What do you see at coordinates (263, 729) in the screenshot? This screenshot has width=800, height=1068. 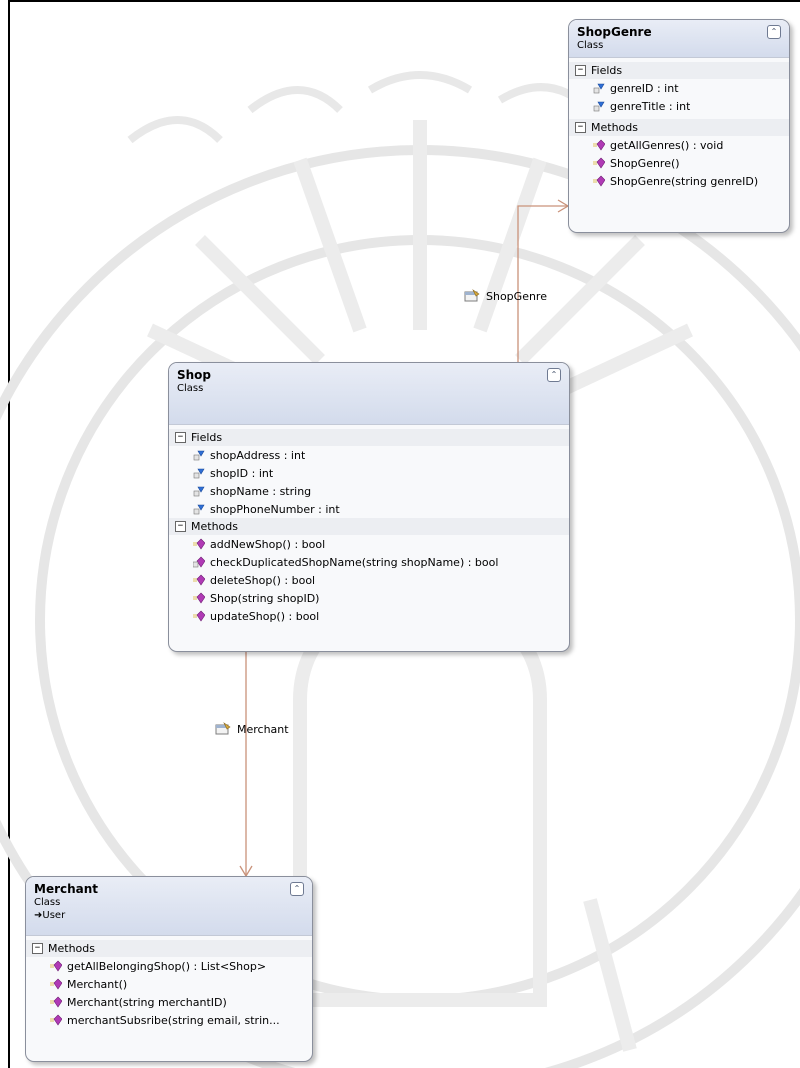 I see `association-text: Merchant` at bounding box center [263, 729].